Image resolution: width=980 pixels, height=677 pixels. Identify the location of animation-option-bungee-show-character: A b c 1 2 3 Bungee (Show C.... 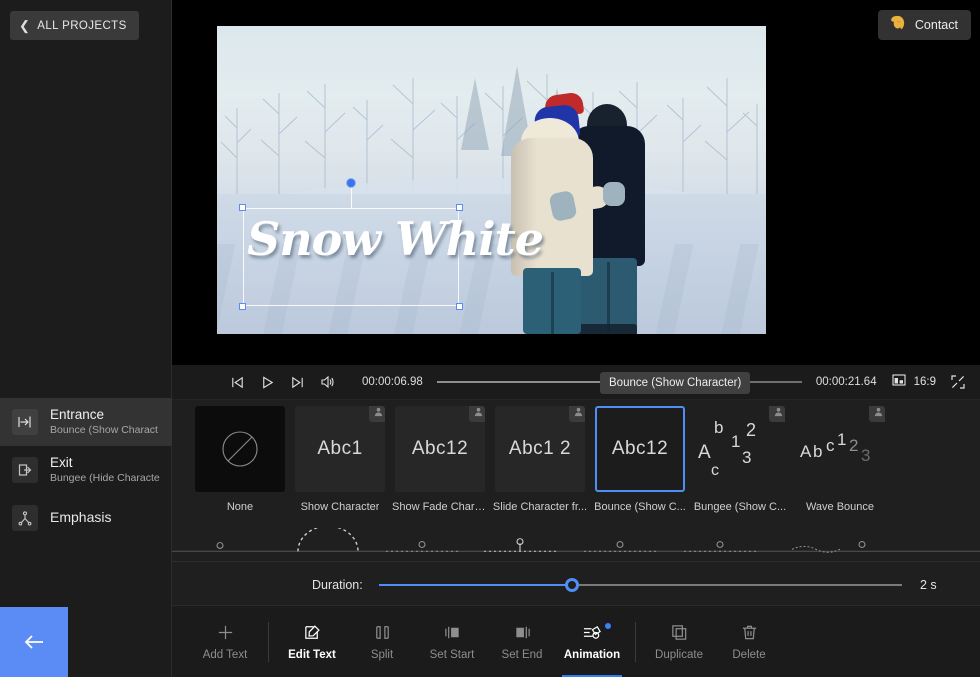
(740, 456).